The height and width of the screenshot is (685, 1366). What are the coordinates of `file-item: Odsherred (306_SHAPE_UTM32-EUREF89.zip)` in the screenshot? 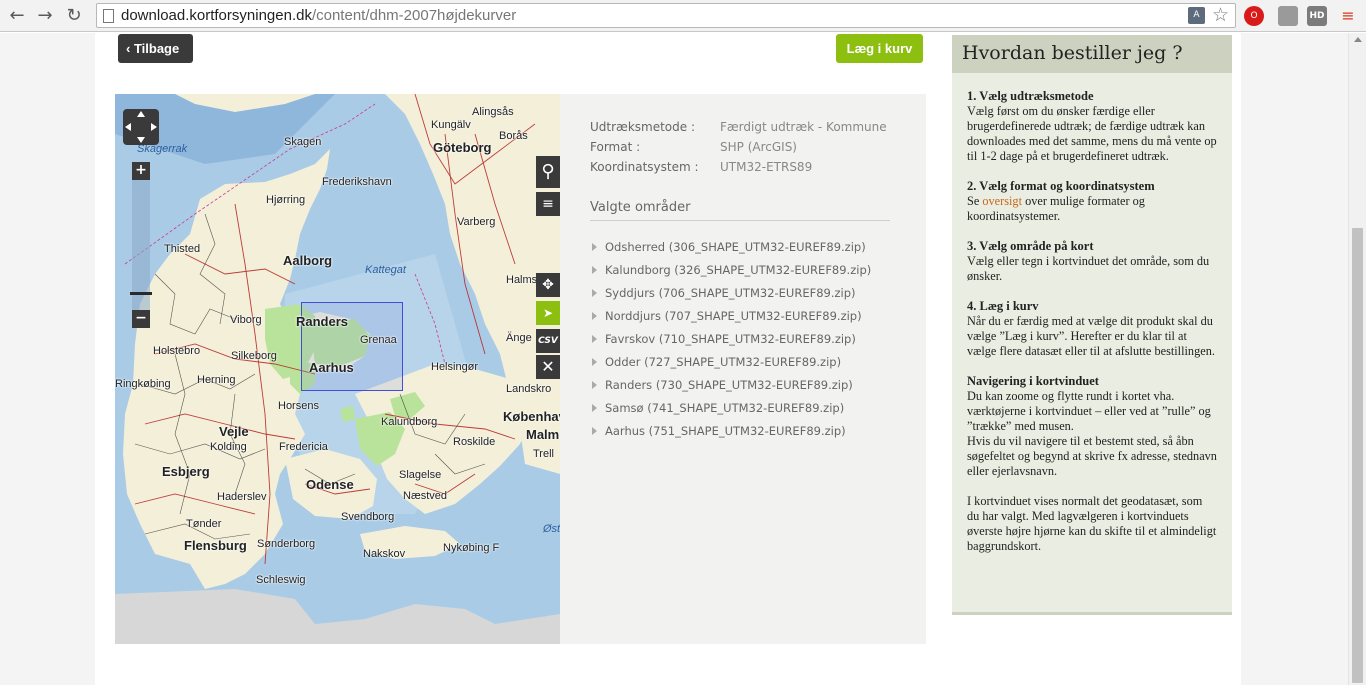 It's located at (731, 251).